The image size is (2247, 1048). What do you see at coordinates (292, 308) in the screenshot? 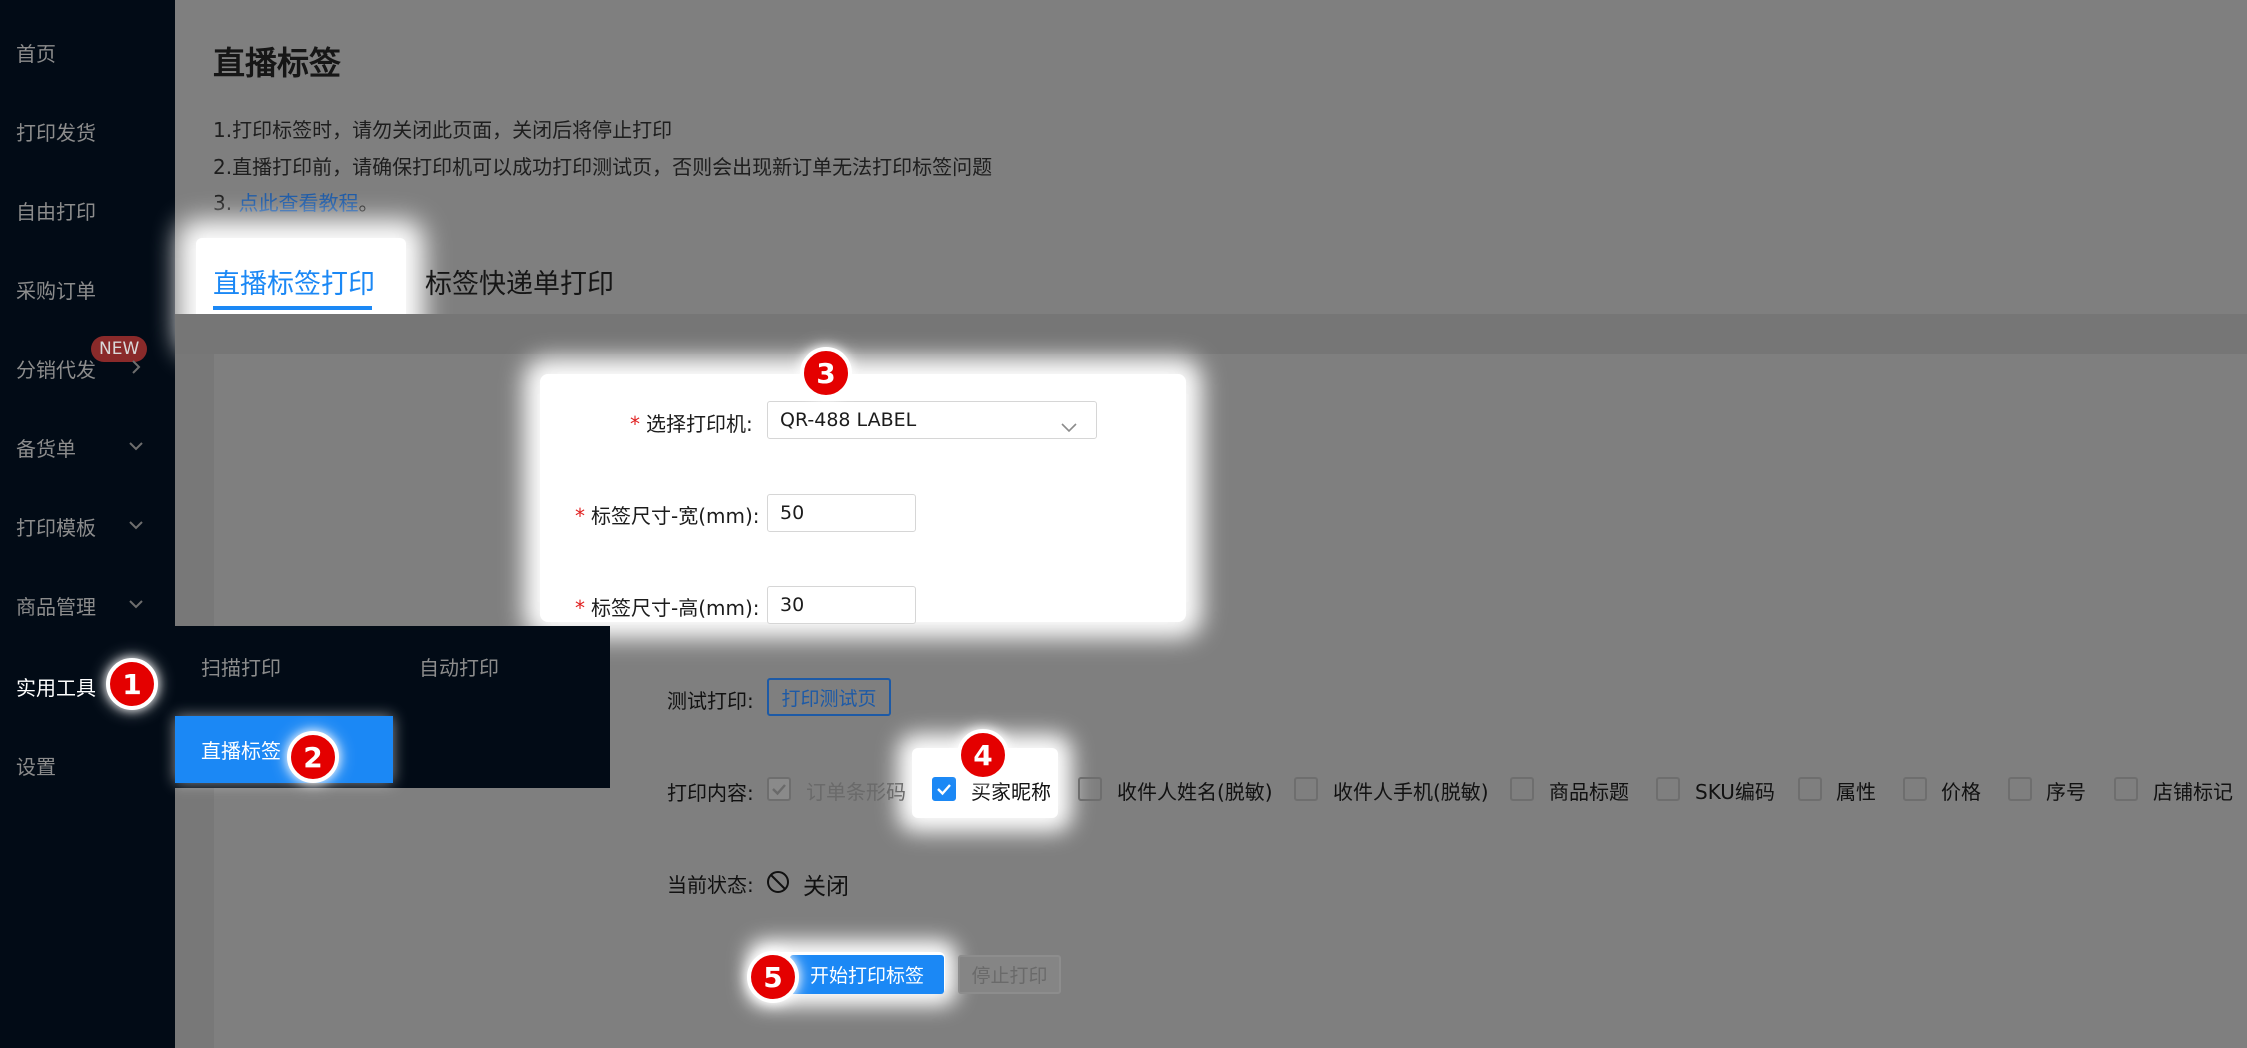
I see `tab-active-underline` at bounding box center [292, 308].